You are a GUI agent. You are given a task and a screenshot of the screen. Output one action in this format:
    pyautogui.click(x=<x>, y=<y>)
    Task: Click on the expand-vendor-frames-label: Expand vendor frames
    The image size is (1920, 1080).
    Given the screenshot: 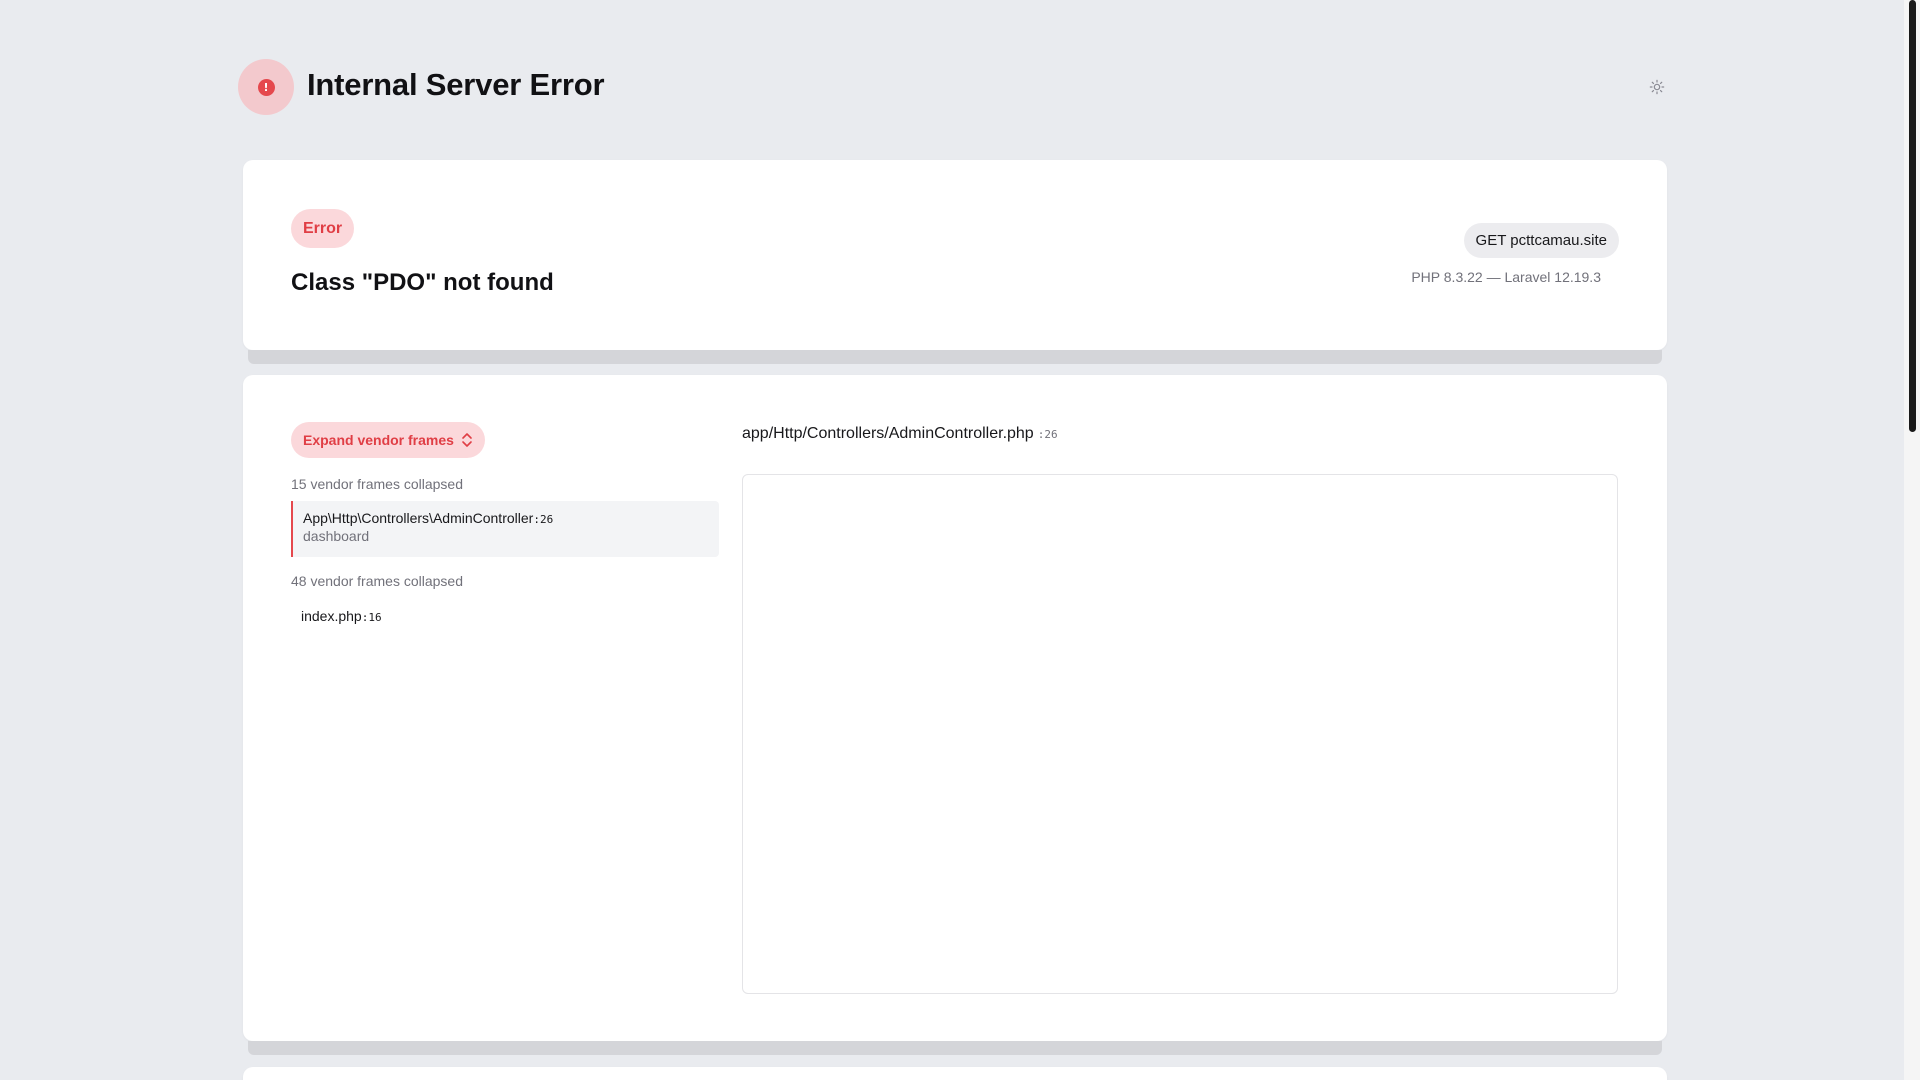 What is the action you would take?
    pyautogui.click(x=378, y=440)
    